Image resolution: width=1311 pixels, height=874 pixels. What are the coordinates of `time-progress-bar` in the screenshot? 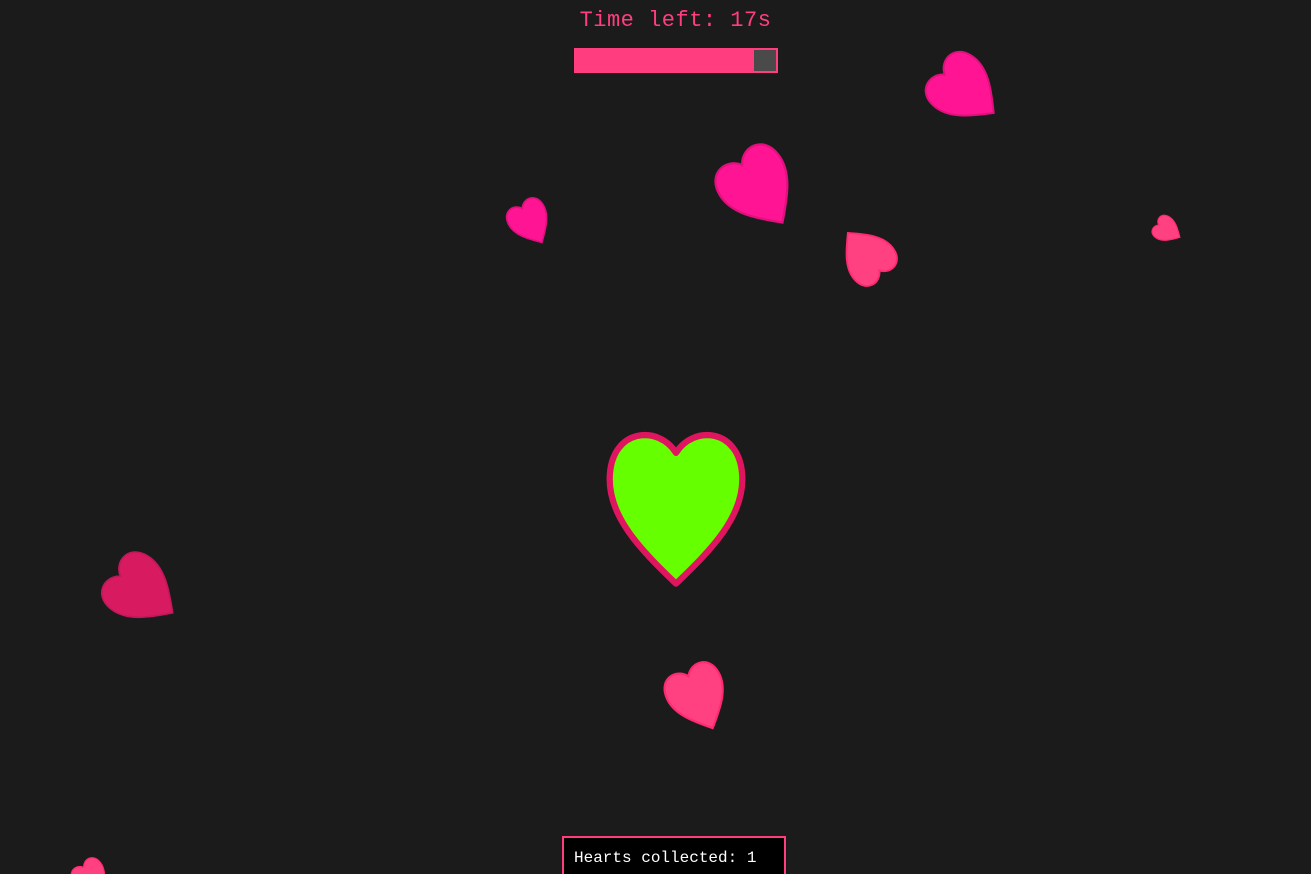 It's located at (676, 60).